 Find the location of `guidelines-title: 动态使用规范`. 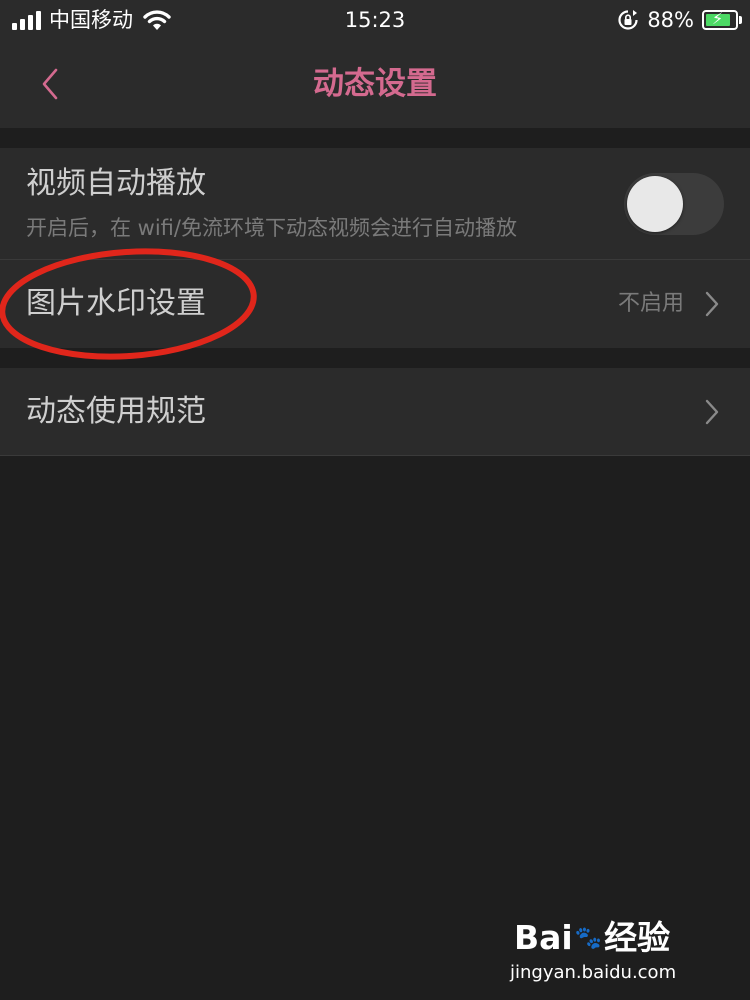

guidelines-title: 动态使用规范 is located at coordinates (116, 411).